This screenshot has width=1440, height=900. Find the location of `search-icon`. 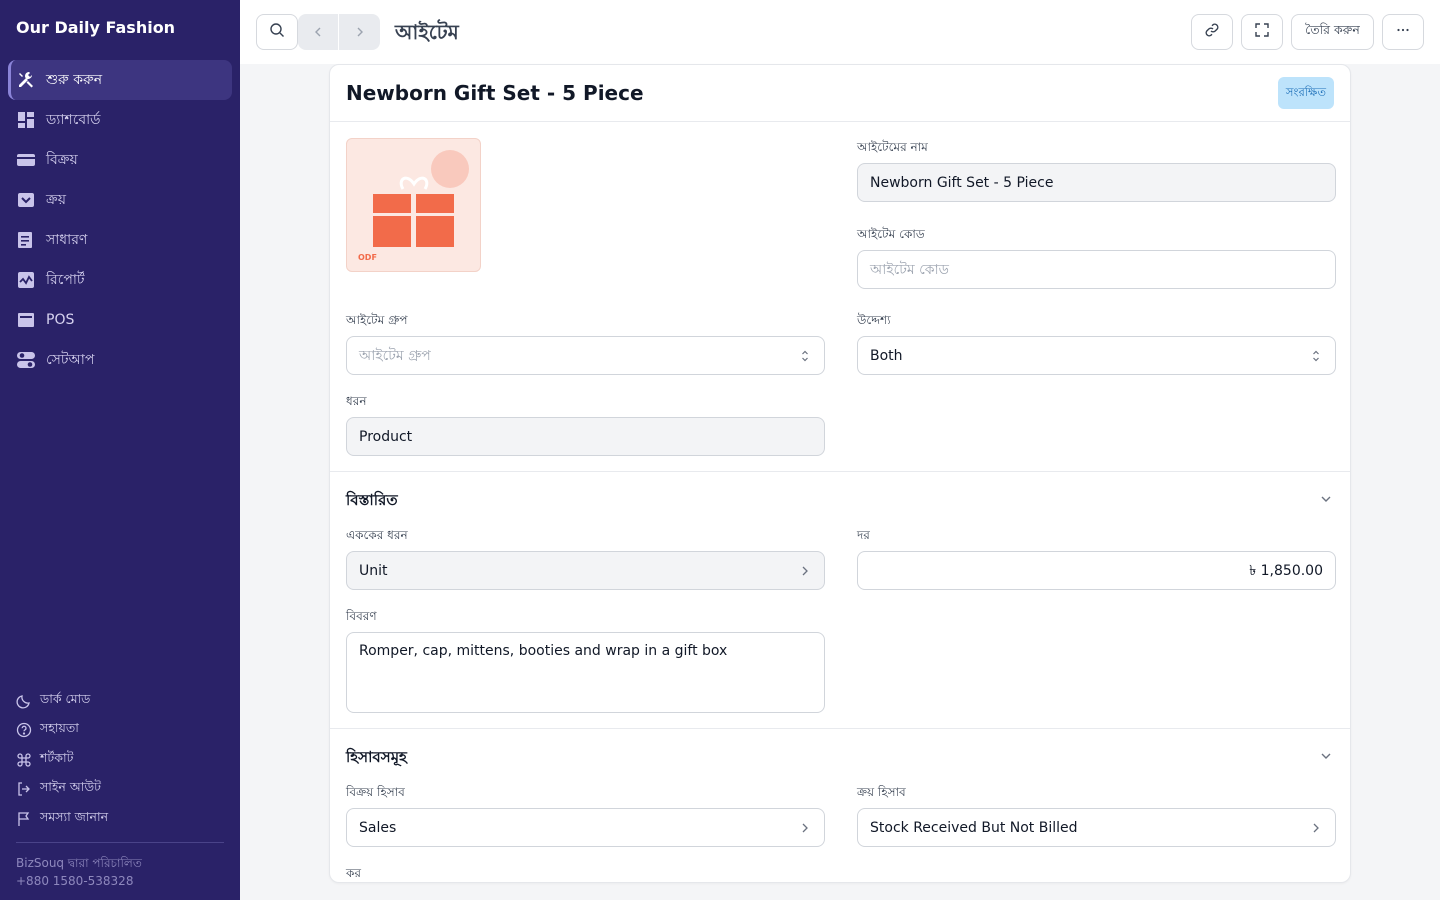

search-icon is located at coordinates (277, 32).